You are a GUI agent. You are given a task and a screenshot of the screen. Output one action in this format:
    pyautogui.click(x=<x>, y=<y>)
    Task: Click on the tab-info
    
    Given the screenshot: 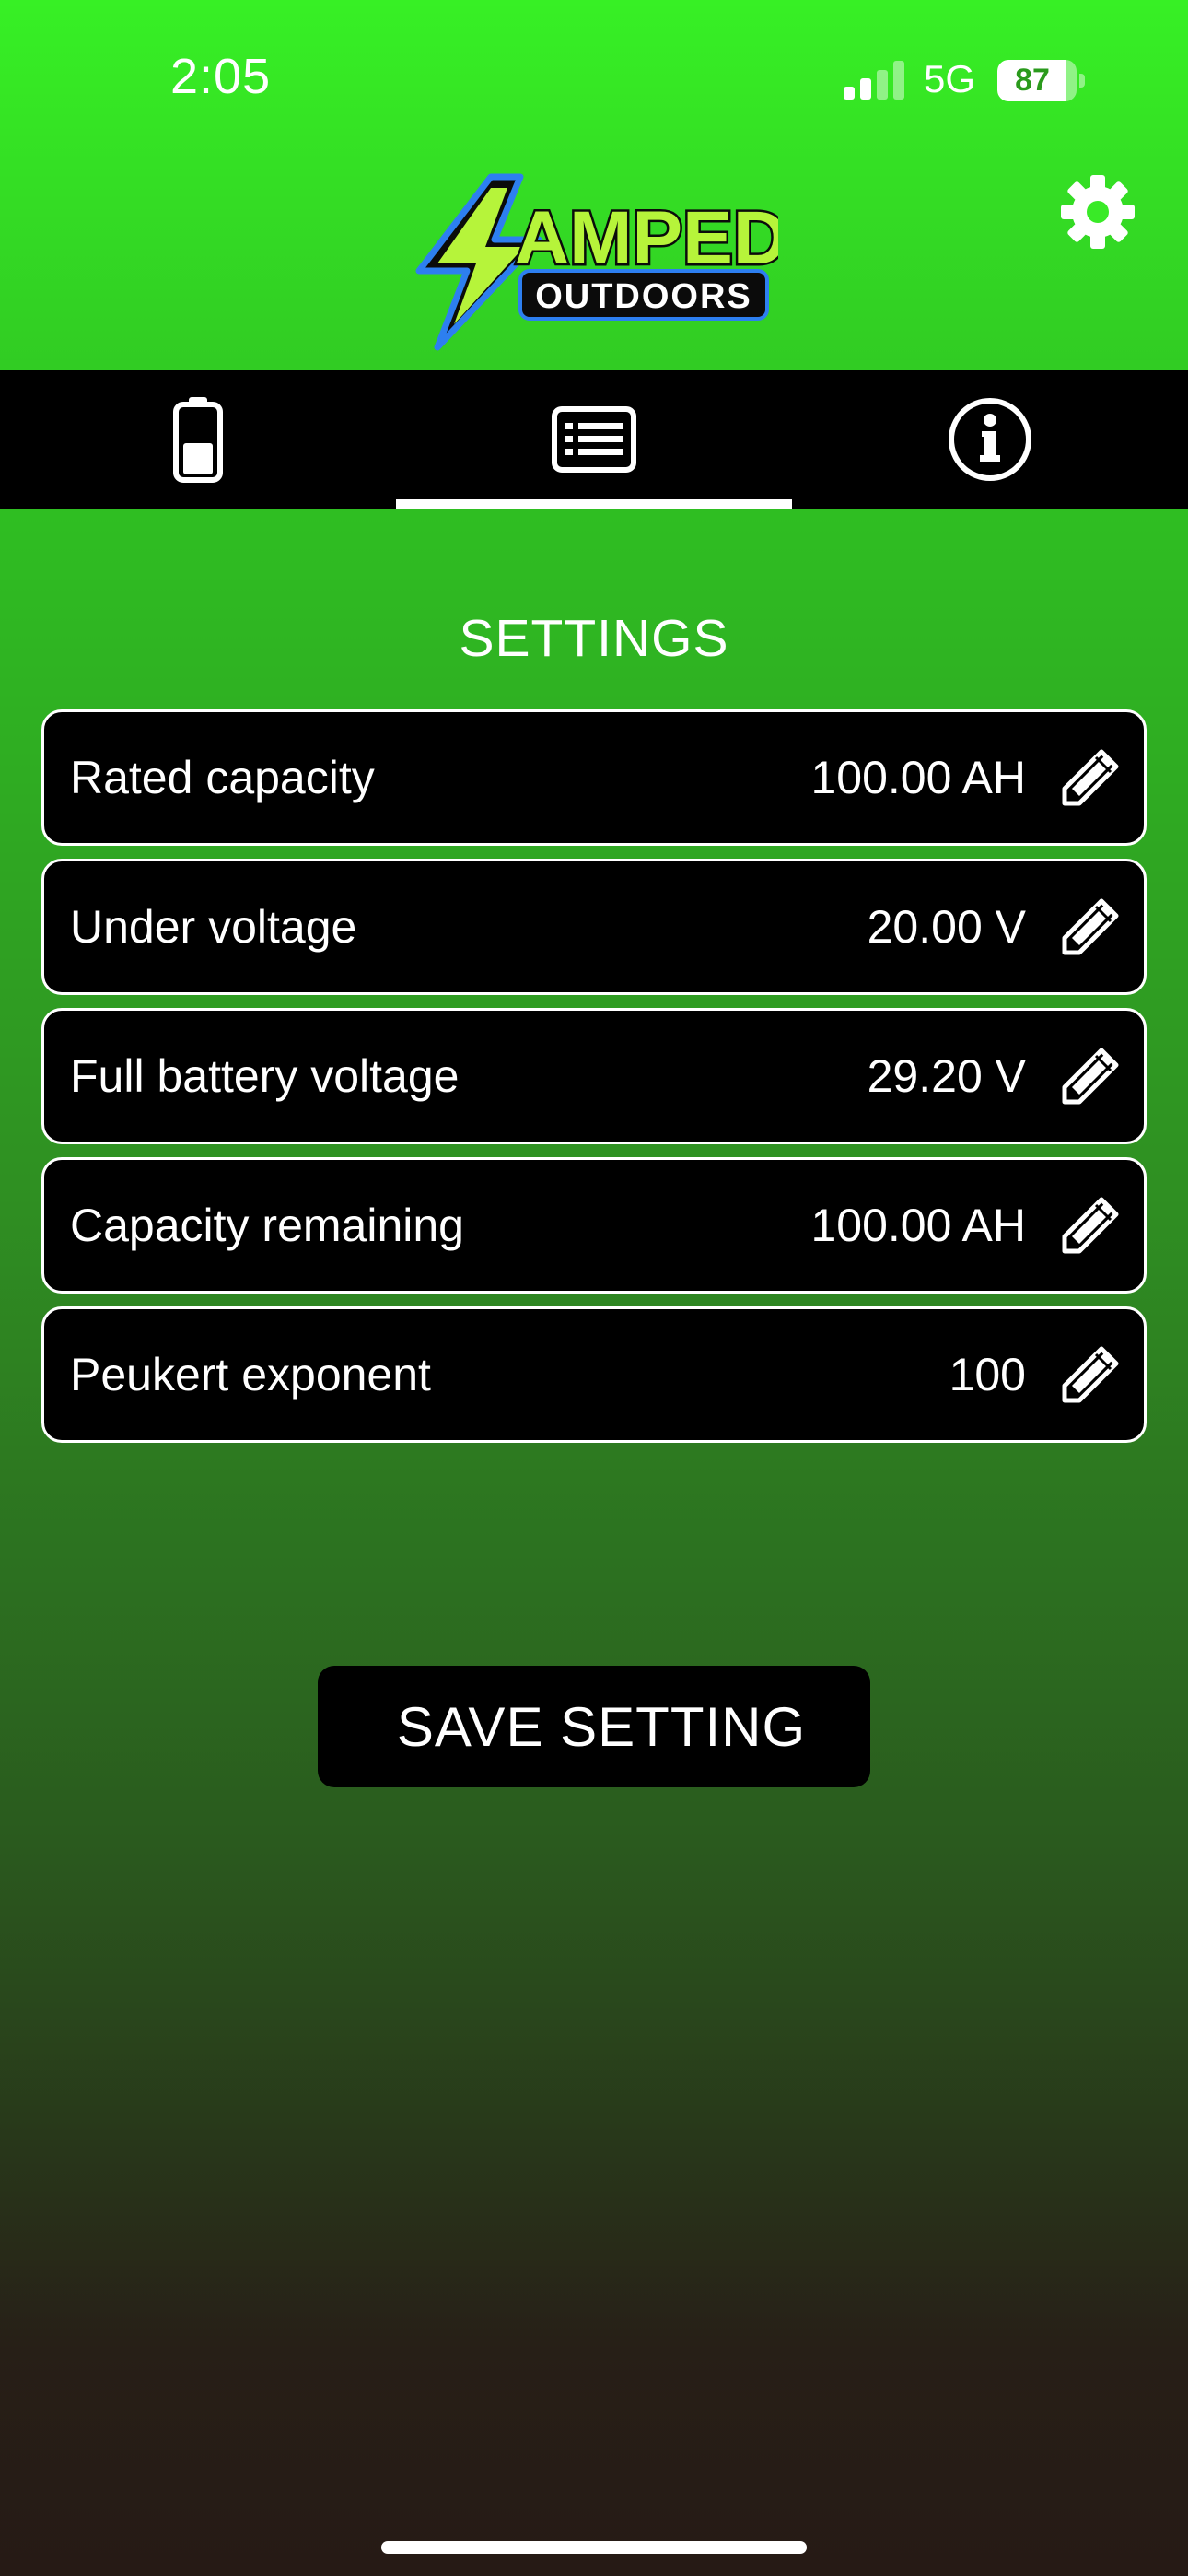 What is the action you would take?
    pyautogui.click(x=990, y=439)
    